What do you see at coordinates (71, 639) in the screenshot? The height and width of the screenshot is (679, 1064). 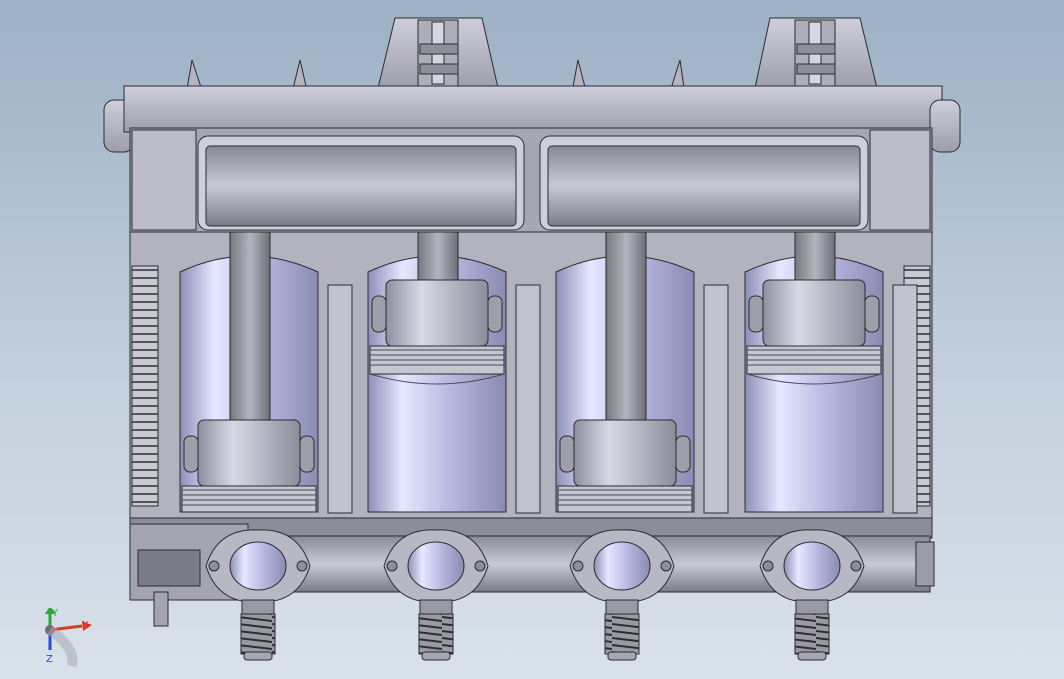 I see `orientation-triad: X Y Z` at bounding box center [71, 639].